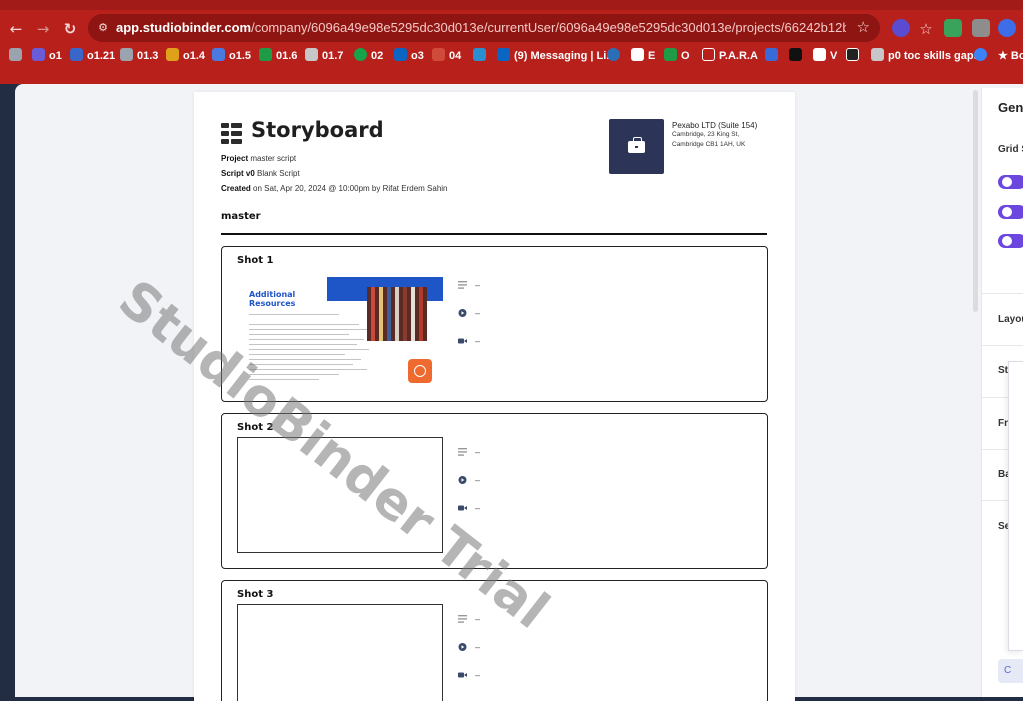 This screenshot has height=701, width=1023. Describe the element at coordinates (494, 491) in the screenshot. I see `shot-card: Shot 2 – – –` at that location.